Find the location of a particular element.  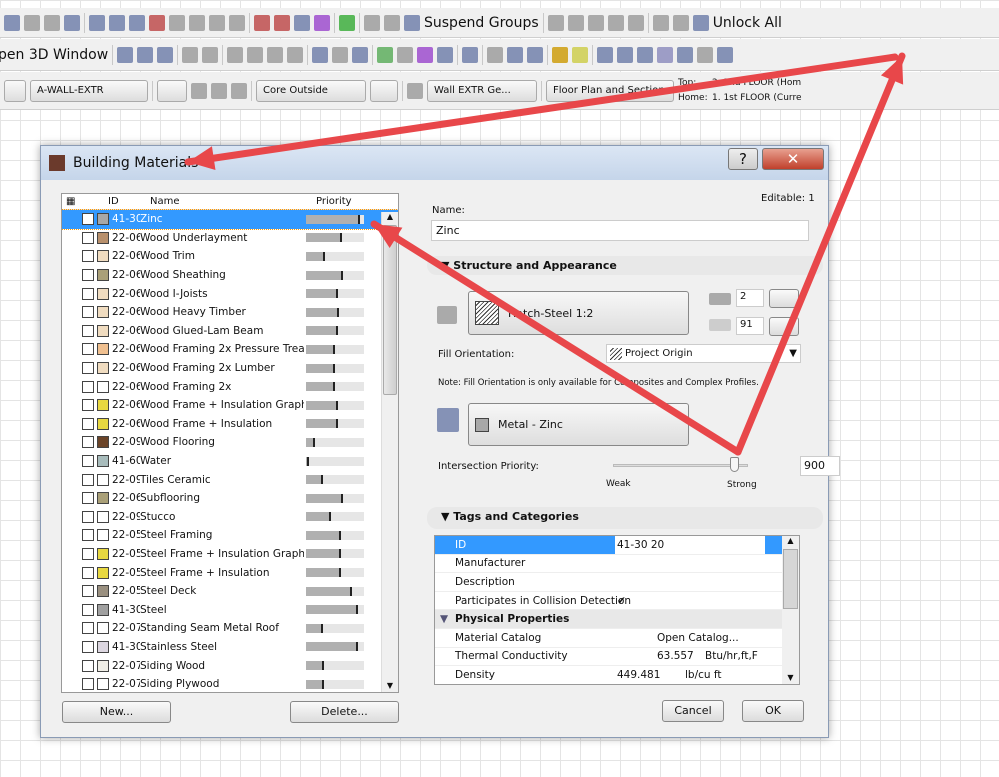

list-item: 22-05 40Steel Deck is located at coordinates (230, 591).